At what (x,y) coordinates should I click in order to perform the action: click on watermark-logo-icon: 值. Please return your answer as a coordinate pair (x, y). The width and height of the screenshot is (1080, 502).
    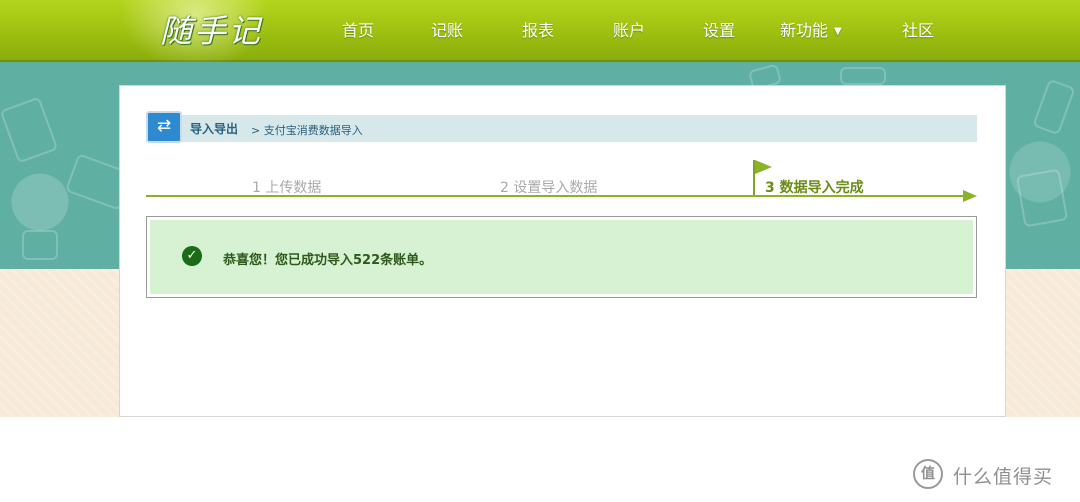
    Looking at the image, I should click on (928, 474).